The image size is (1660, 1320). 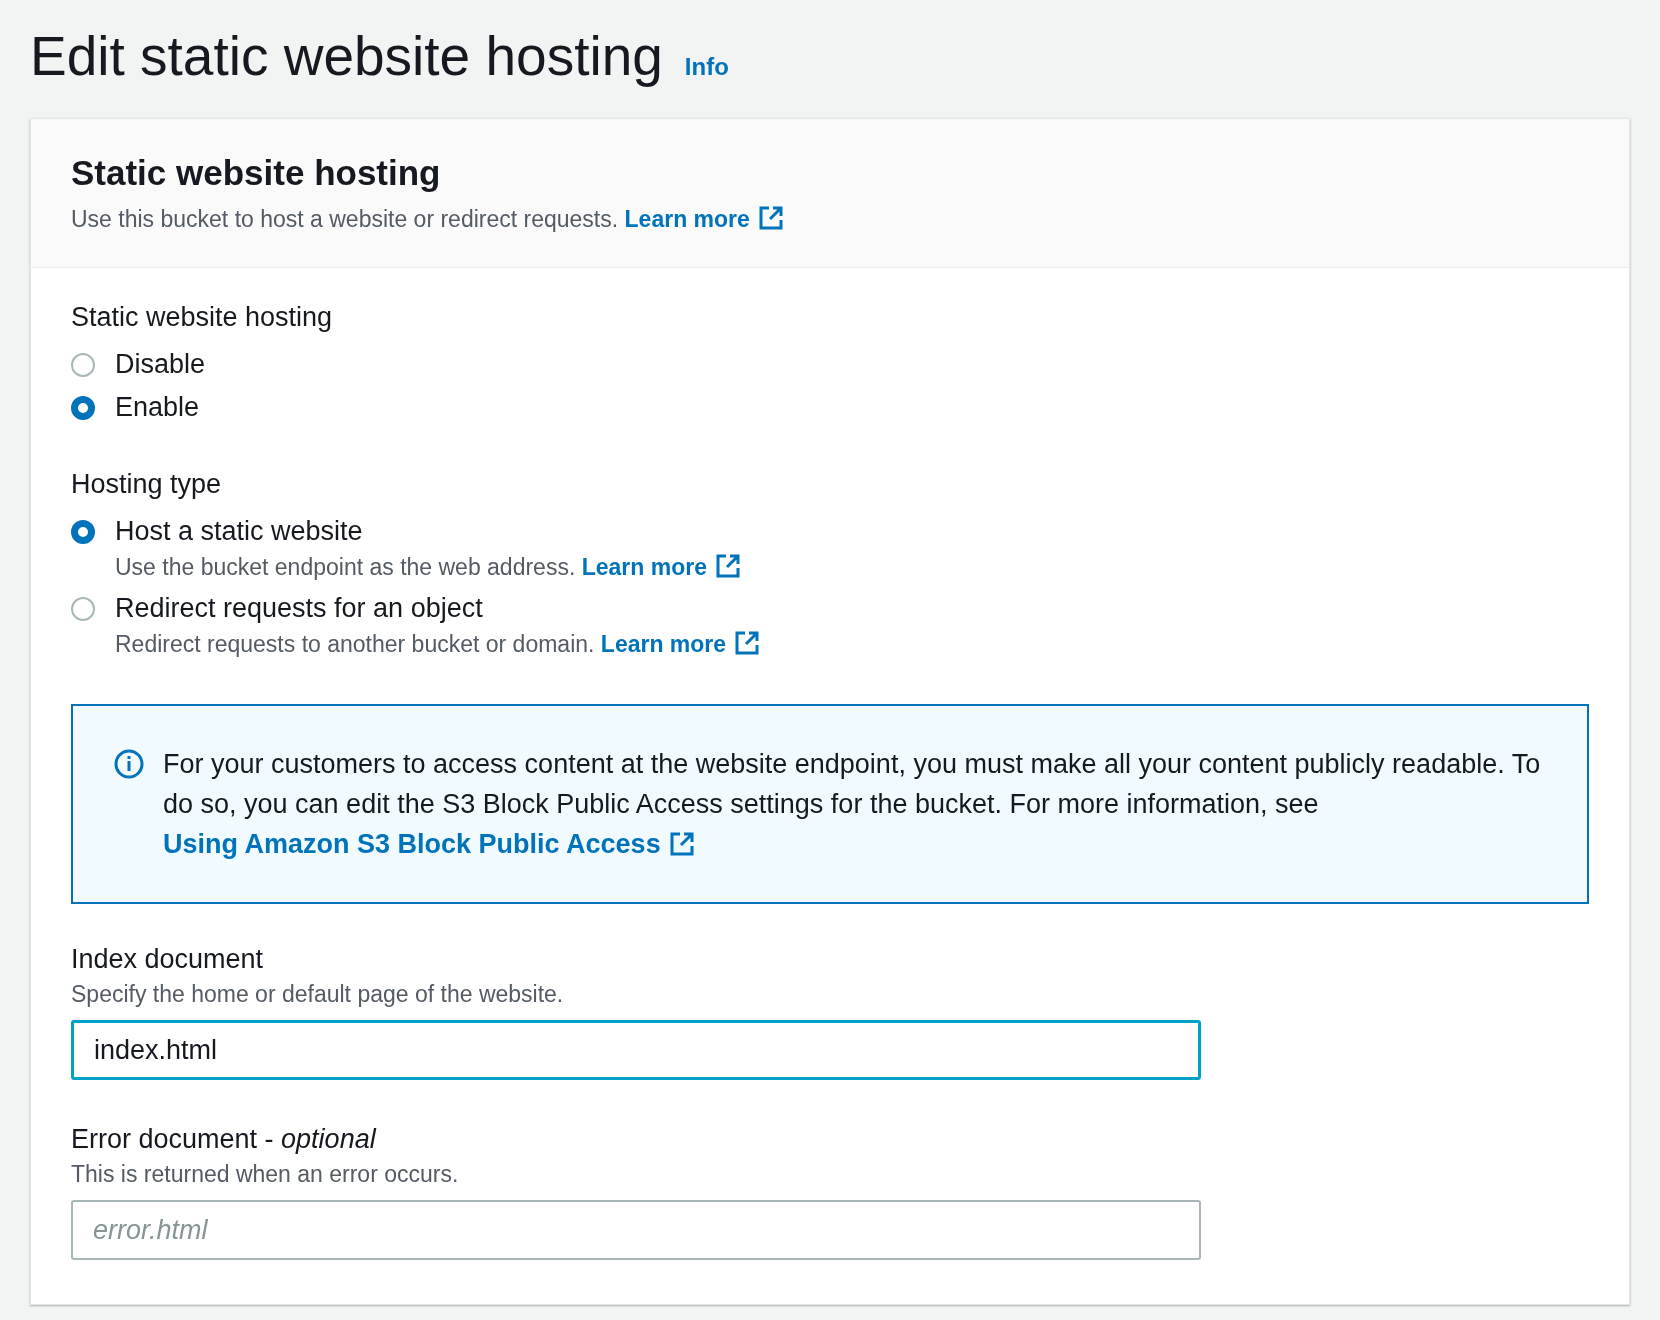 What do you see at coordinates (346, 56) in the screenshot?
I see `page-title: Edit static website hosting` at bounding box center [346, 56].